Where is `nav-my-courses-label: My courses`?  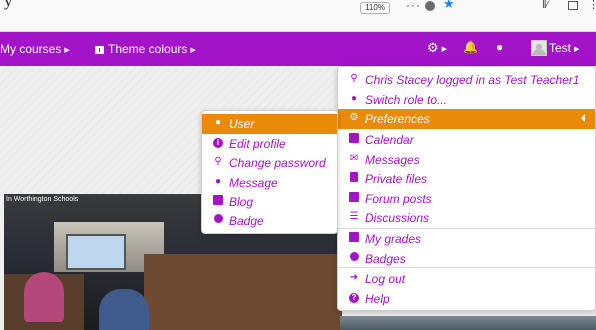
nav-my-courses-label: My courses is located at coordinates (31, 49).